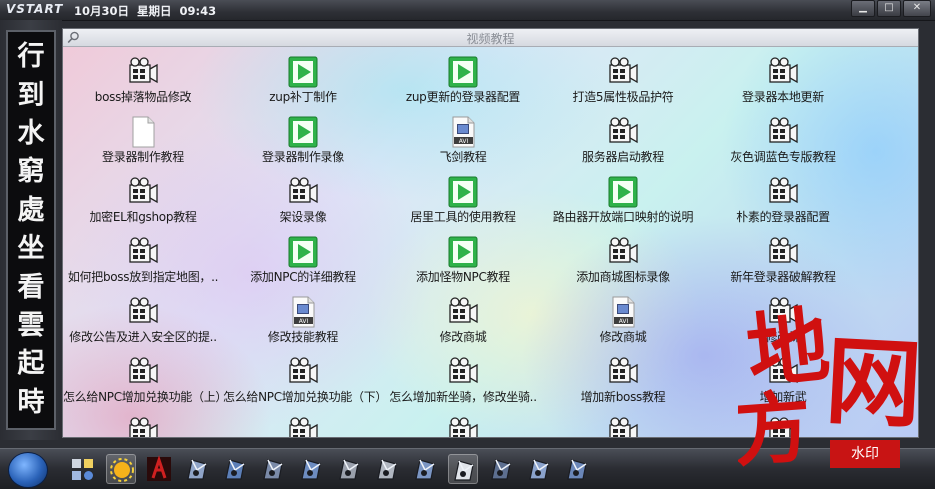 The height and width of the screenshot is (489, 935). What do you see at coordinates (863, 8) in the screenshot?
I see `minimize-button: ▁` at bounding box center [863, 8].